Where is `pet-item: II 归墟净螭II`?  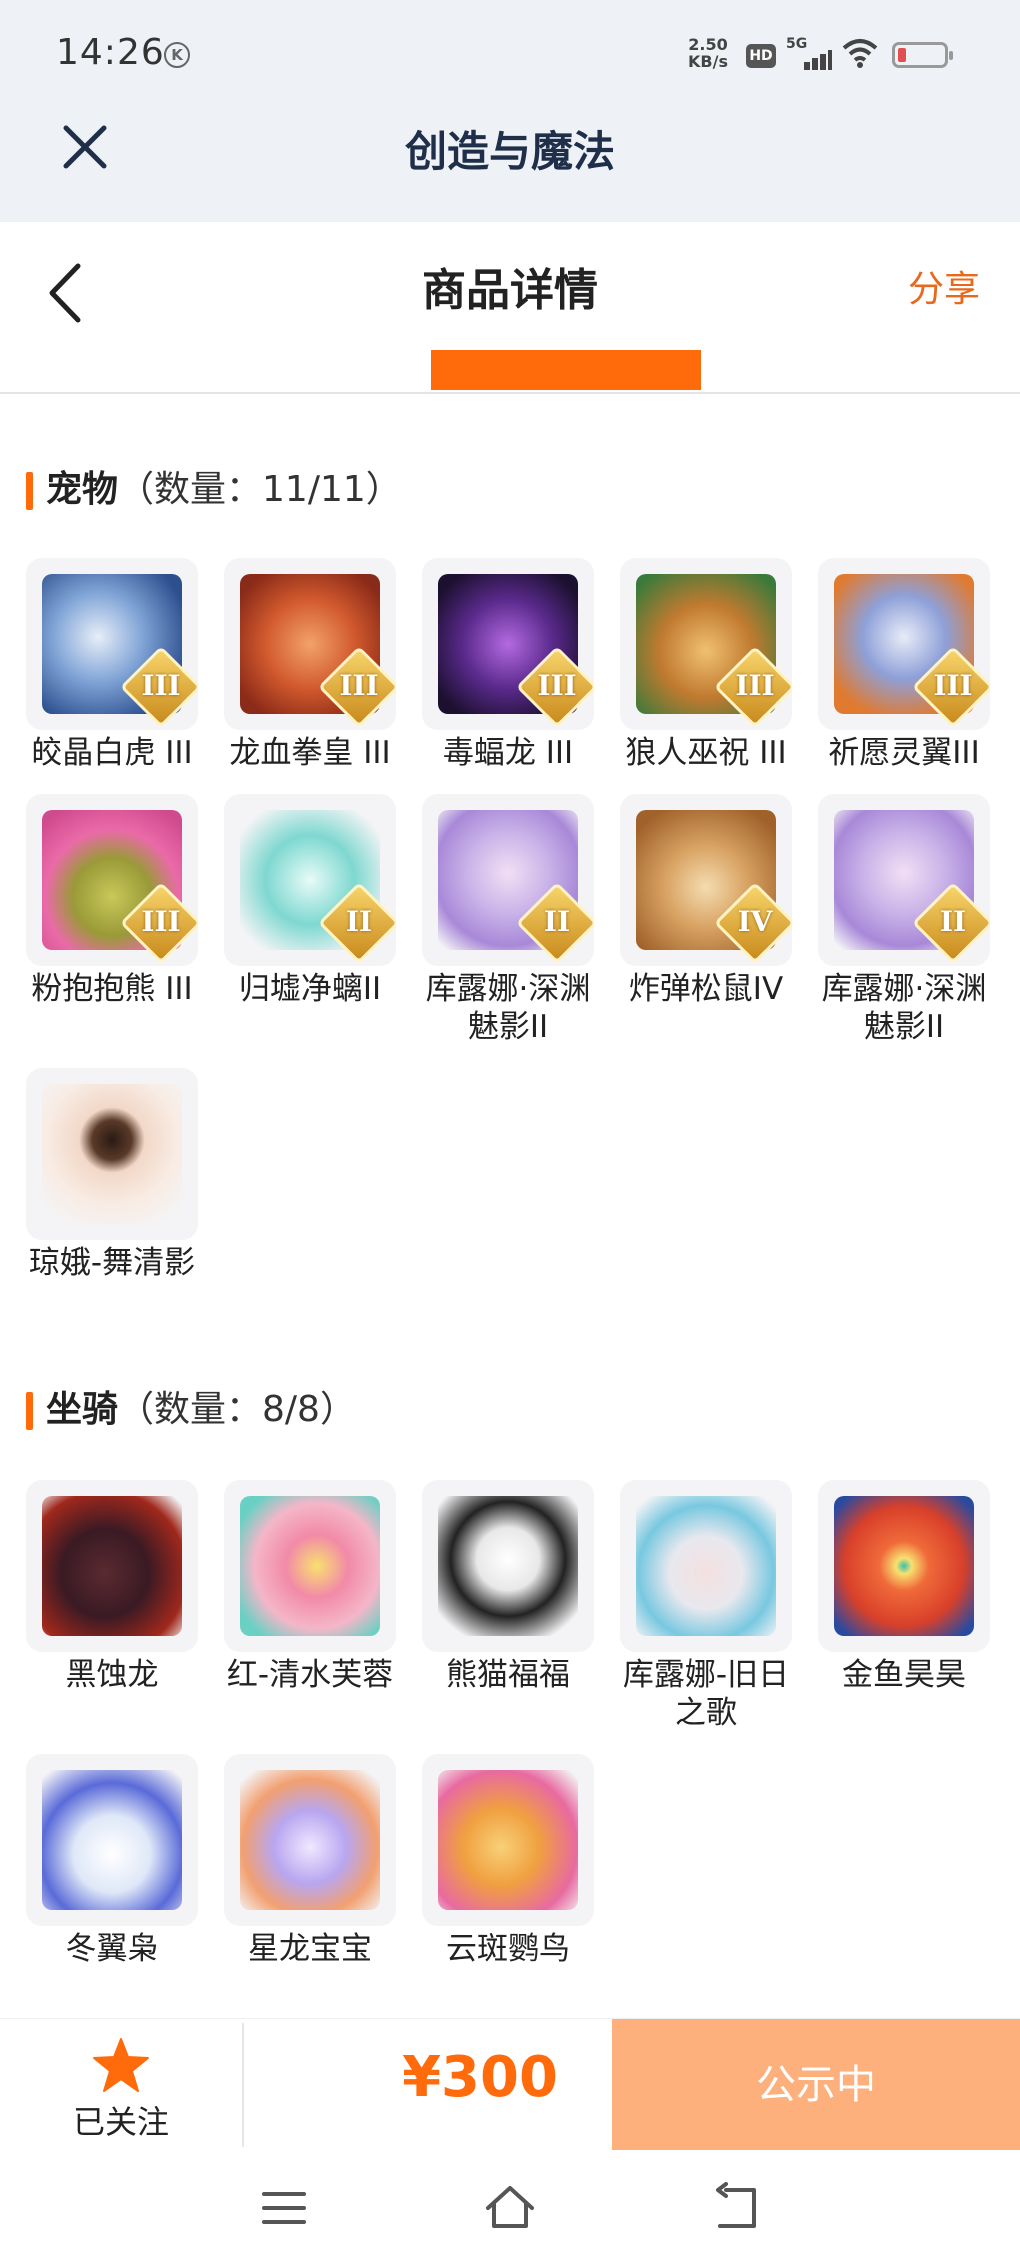
pet-item: II 归墟净螭II is located at coordinates (310, 901).